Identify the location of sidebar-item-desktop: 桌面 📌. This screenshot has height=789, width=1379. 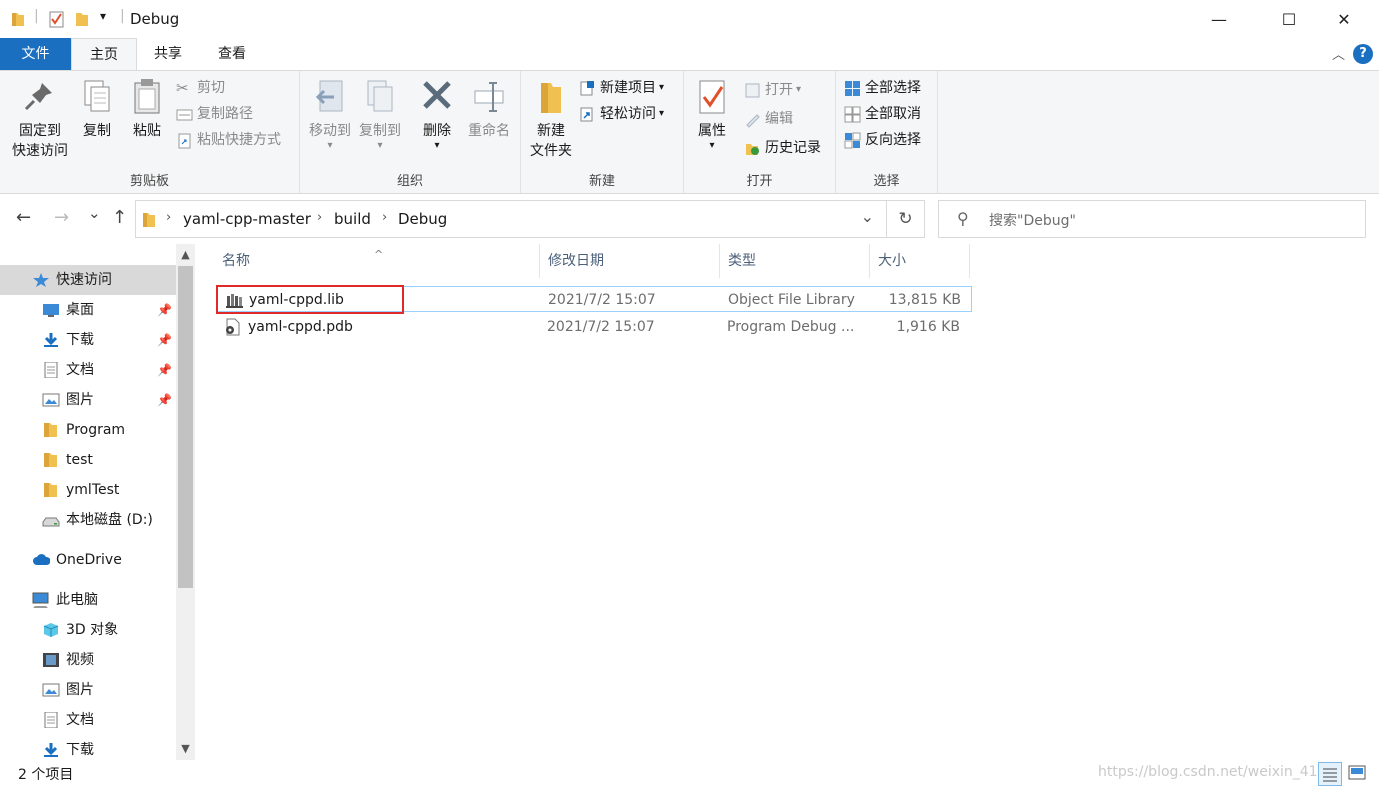
(88, 310).